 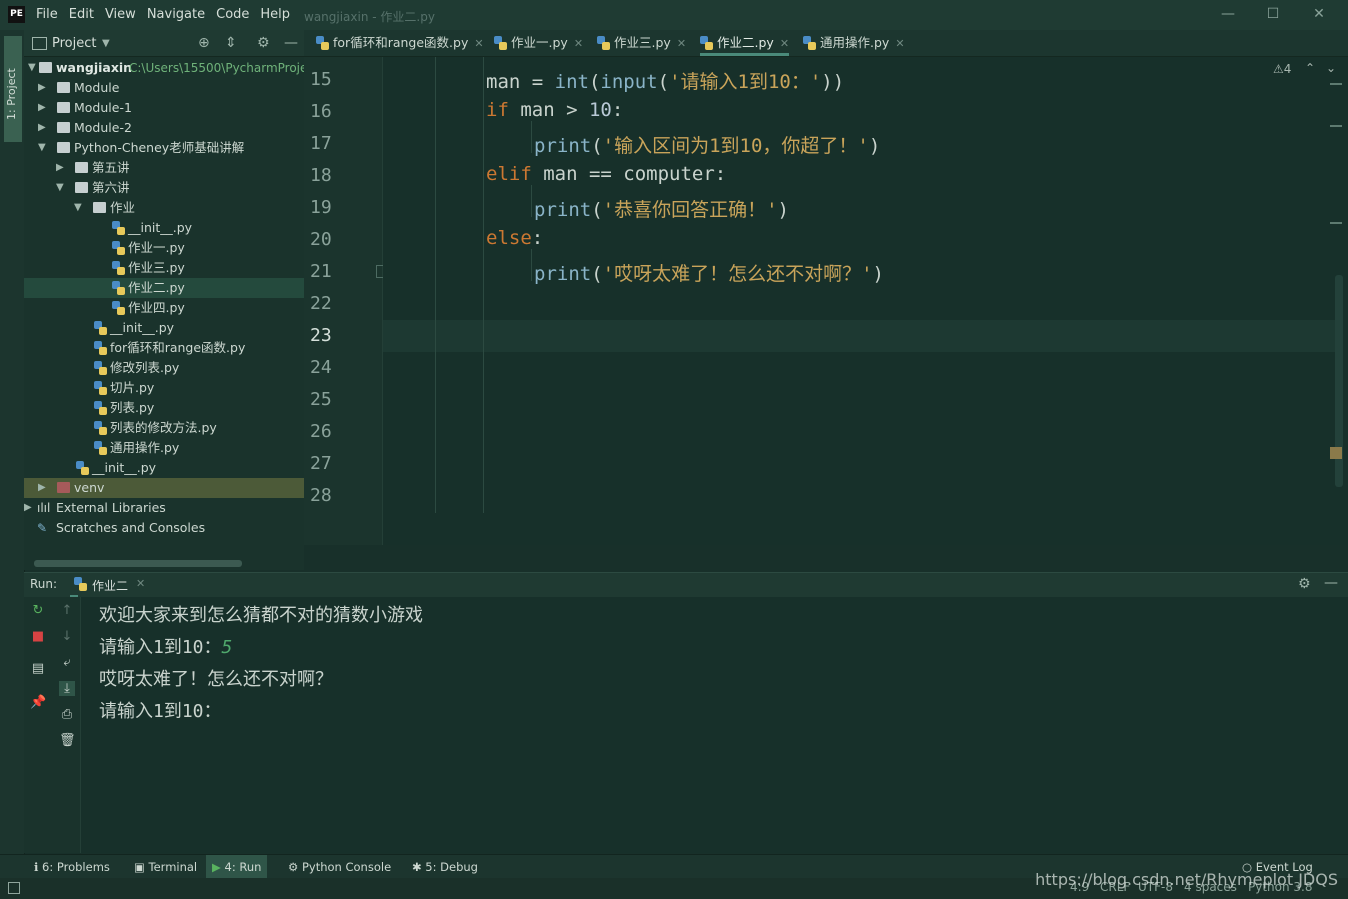 What do you see at coordinates (400, 43) in the screenshot?
I see `tab-for-range: for循环和range函数.py ✕` at bounding box center [400, 43].